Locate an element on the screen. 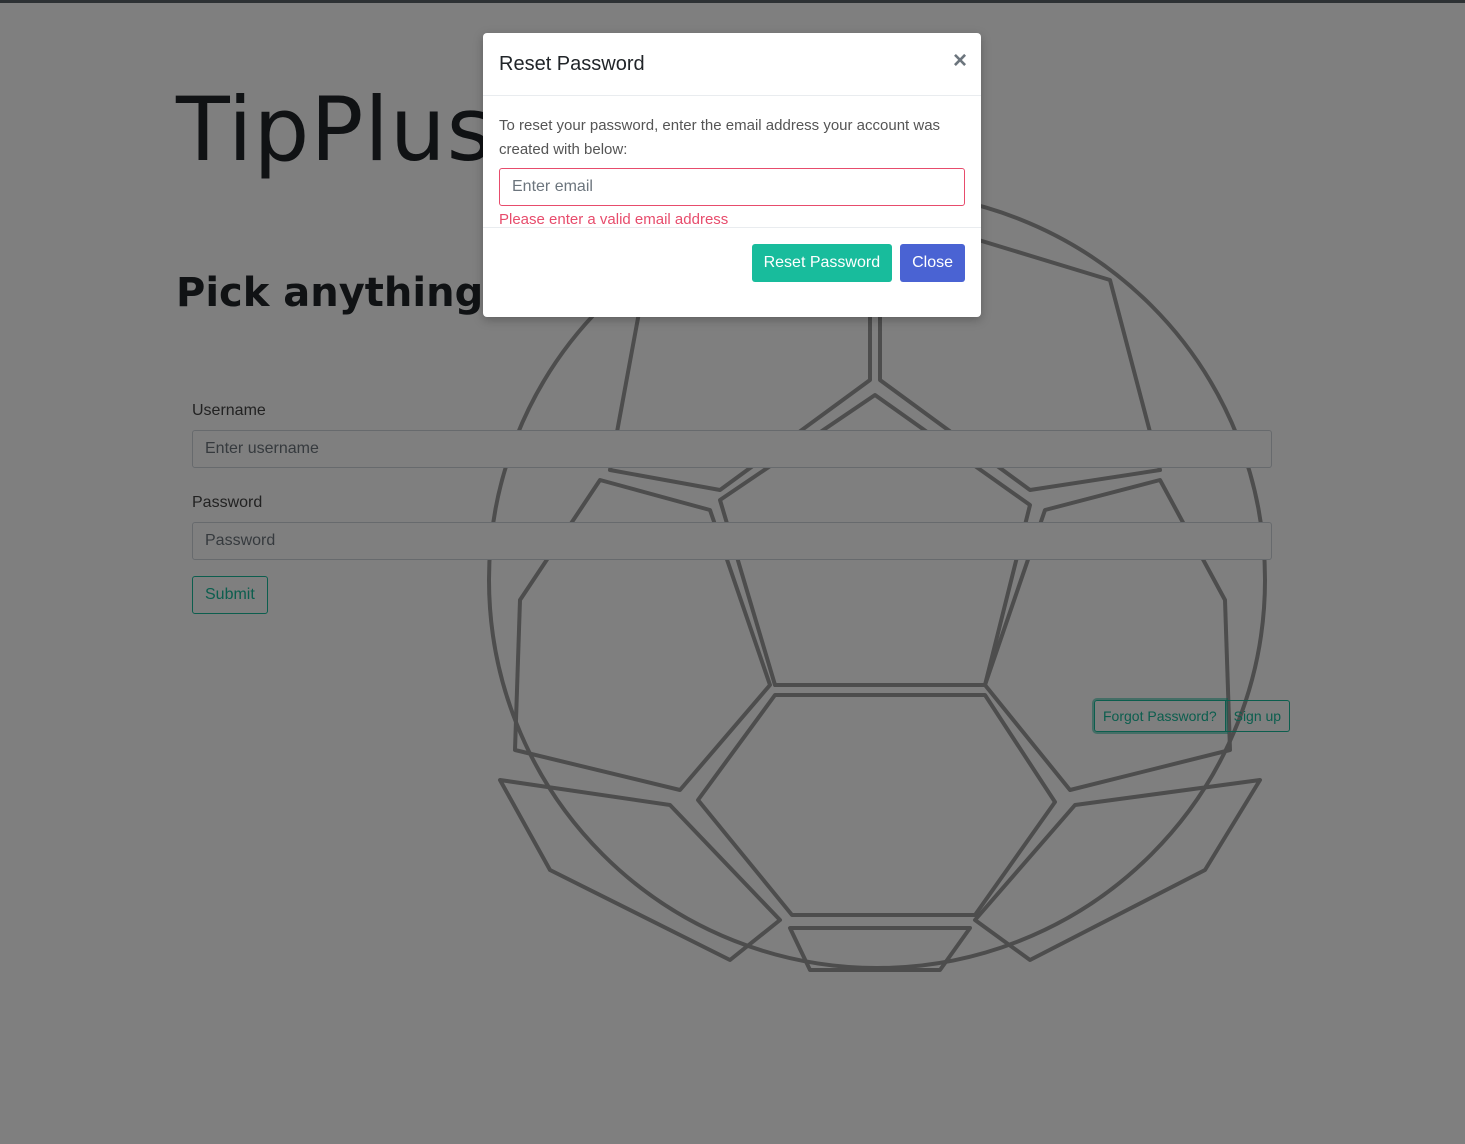 The width and height of the screenshot is (1465, 1144). email-error-message: Please enter a valid email address is located at coordinates (614, 219).